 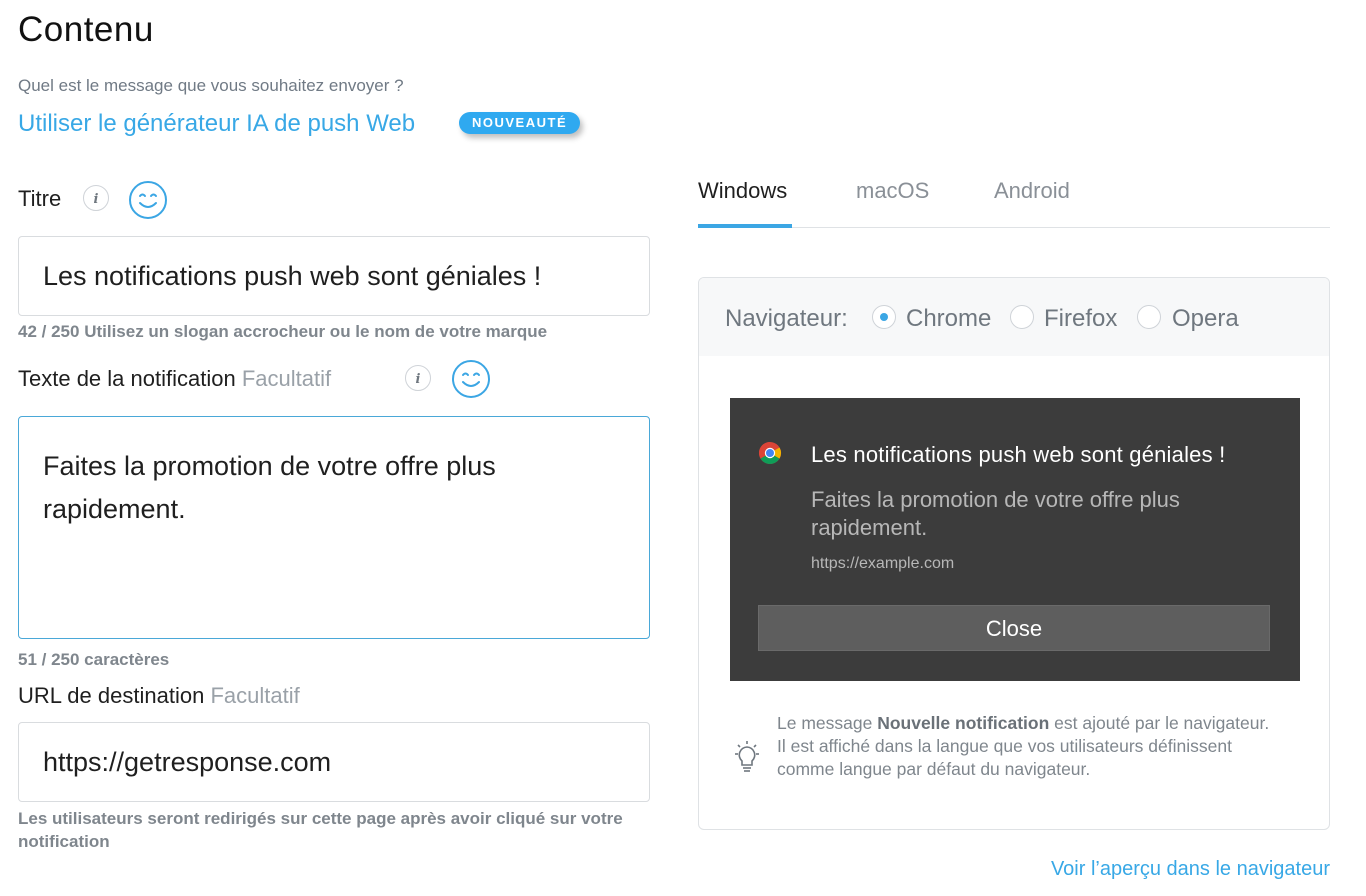 I want to click on tab-windows: Windows, so click(x=742, y=191).